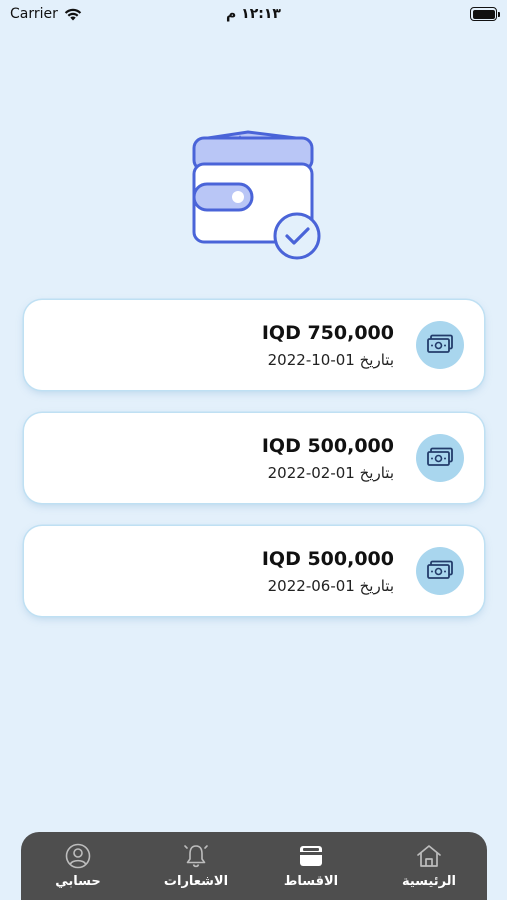 This screenshot has width=507, height=900. I want to click on tab-installments-label: الاقساط, so click(311, 881).